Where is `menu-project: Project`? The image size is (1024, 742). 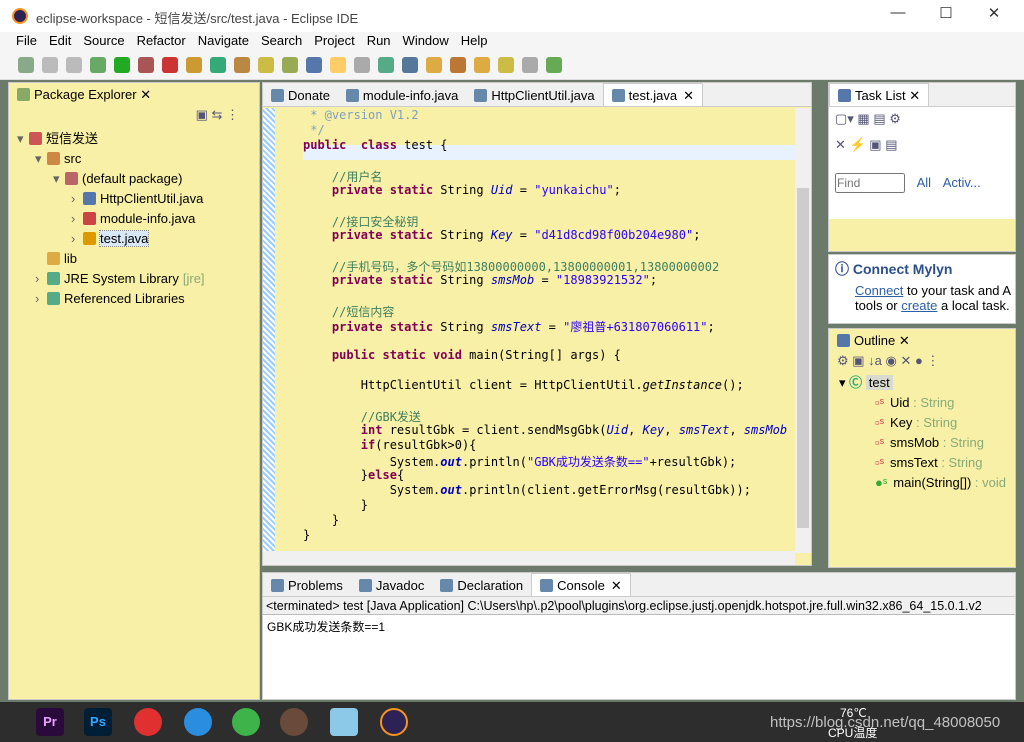 menu-project: Project is located at coordinates (334, 41).